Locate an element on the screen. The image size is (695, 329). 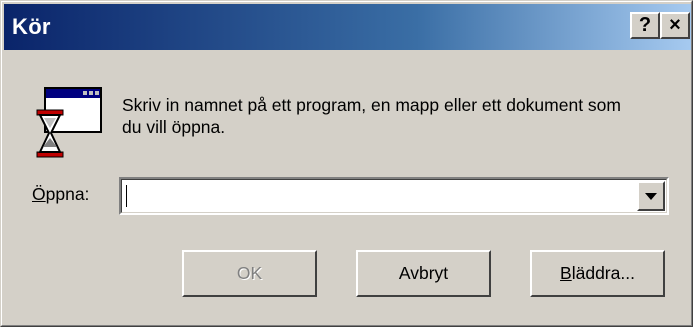
ok-button-label: OK is located at coordinates (249, 273).